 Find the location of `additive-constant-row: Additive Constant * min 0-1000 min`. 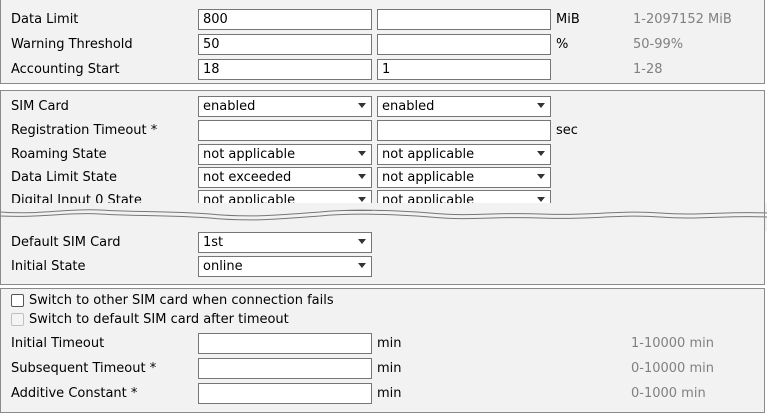

additive-constant-row: Additive Constant * min 0-1000 min is located at coordinates (382, 394).